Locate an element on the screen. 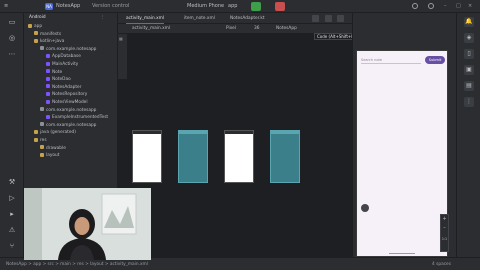 This screenshot has height=270, width=480. zoom-out-button: – is located at coordinates (444, 228).